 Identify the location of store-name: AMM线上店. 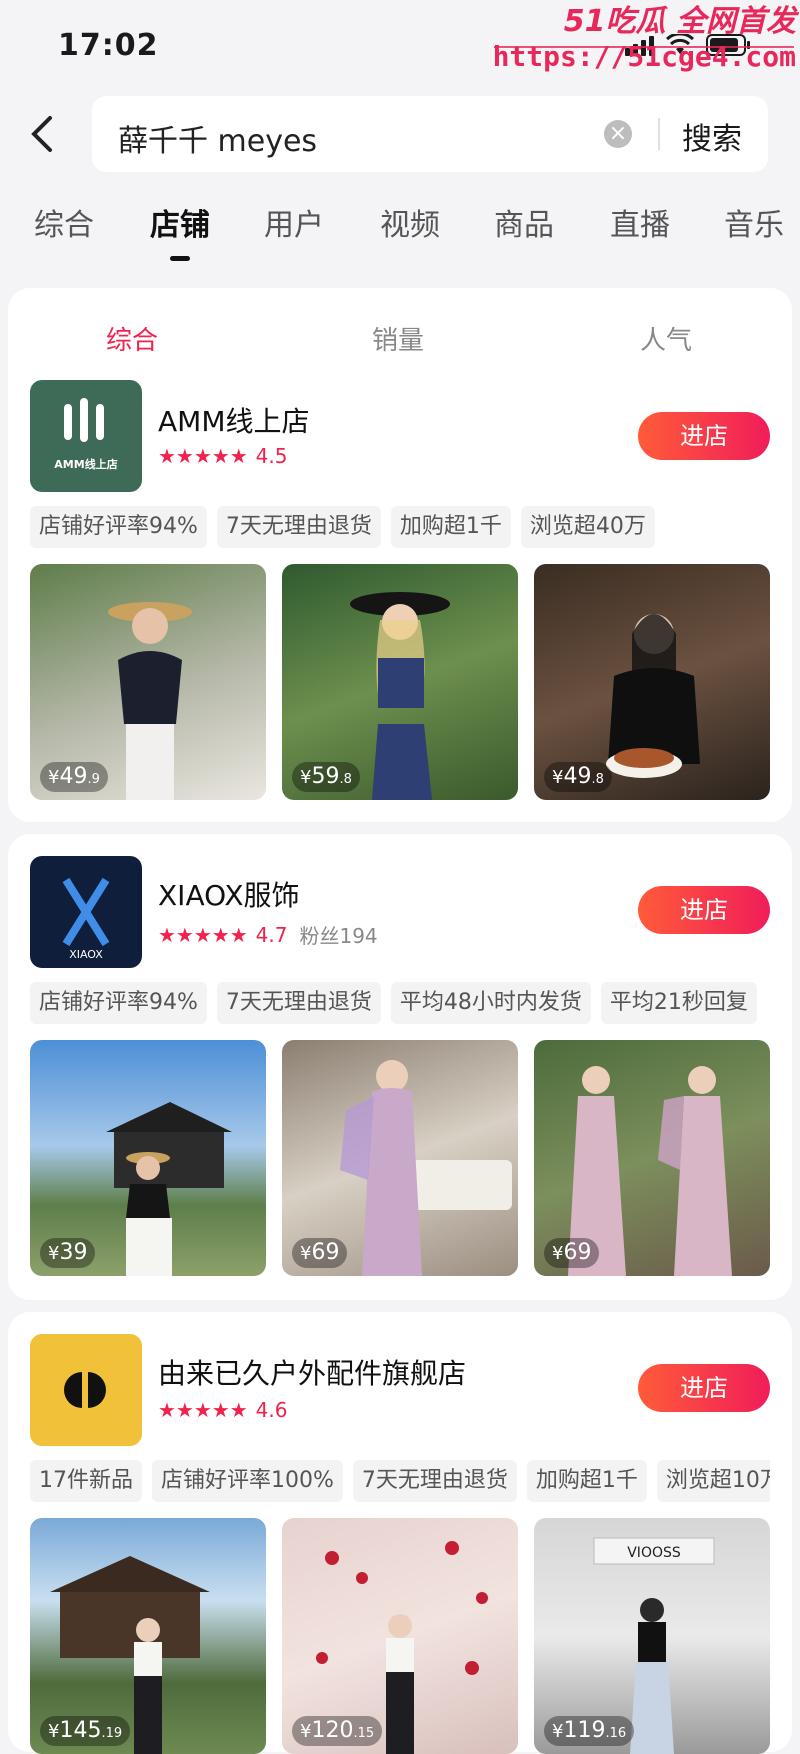
(233, 420).